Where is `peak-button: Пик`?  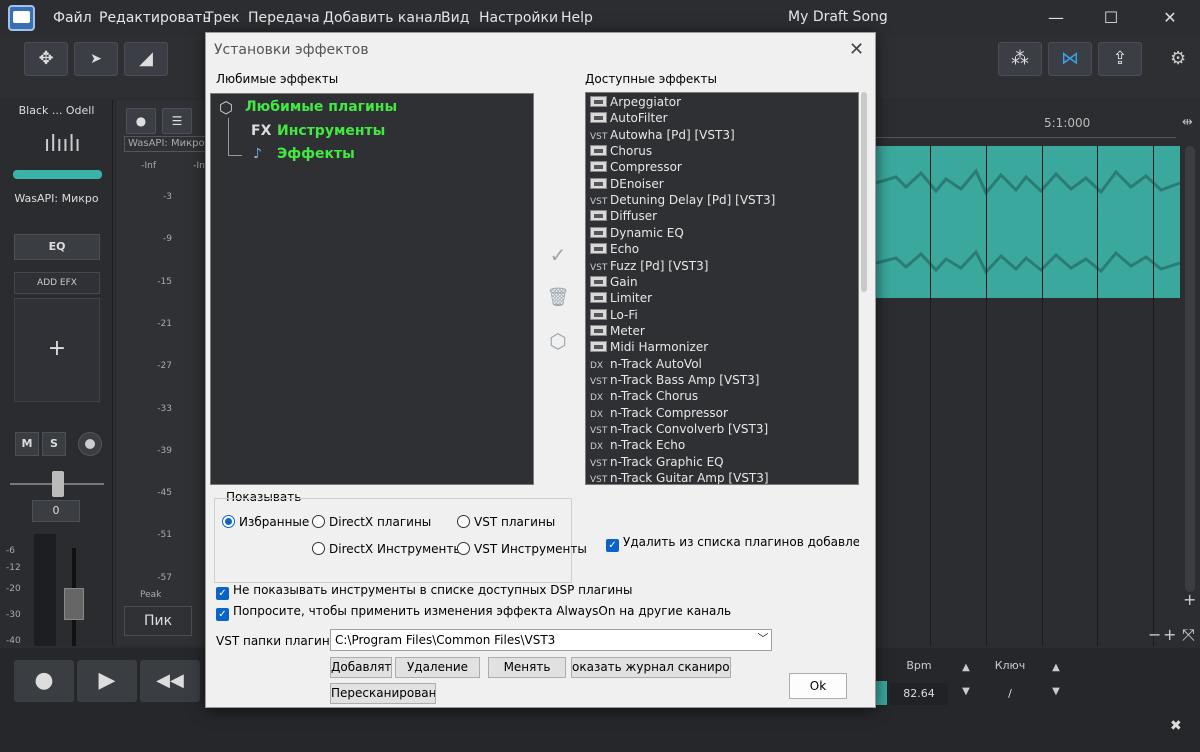
peak-button: Пик is located at coordinates (158, 621).